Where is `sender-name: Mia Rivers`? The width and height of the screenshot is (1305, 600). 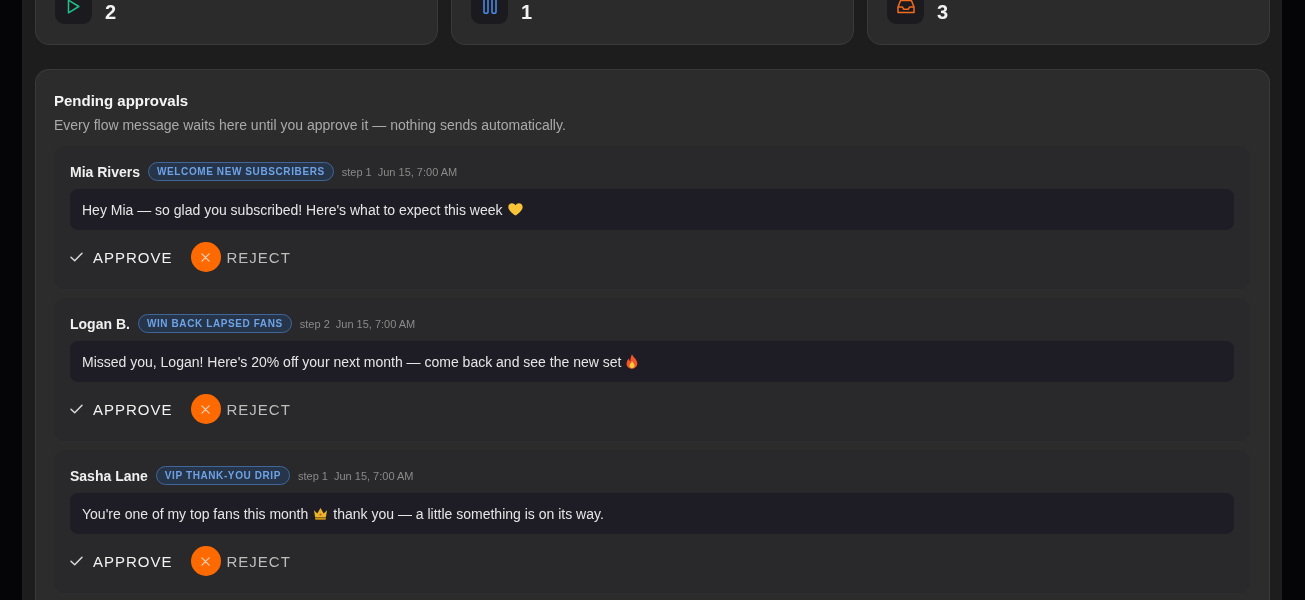 sender-name: Mia Rivers is located at coordinates (105, 171).